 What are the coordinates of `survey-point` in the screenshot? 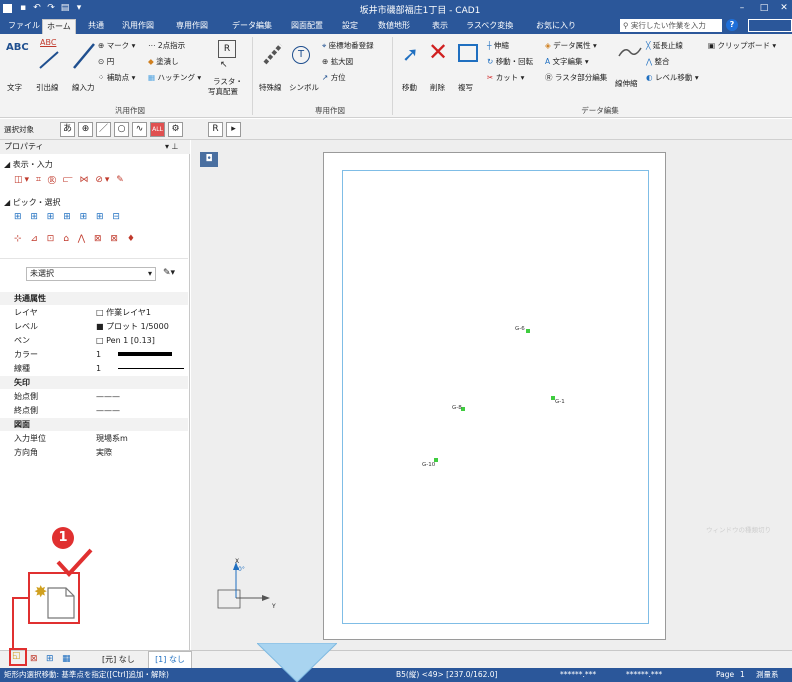 It's located at (528, 331).